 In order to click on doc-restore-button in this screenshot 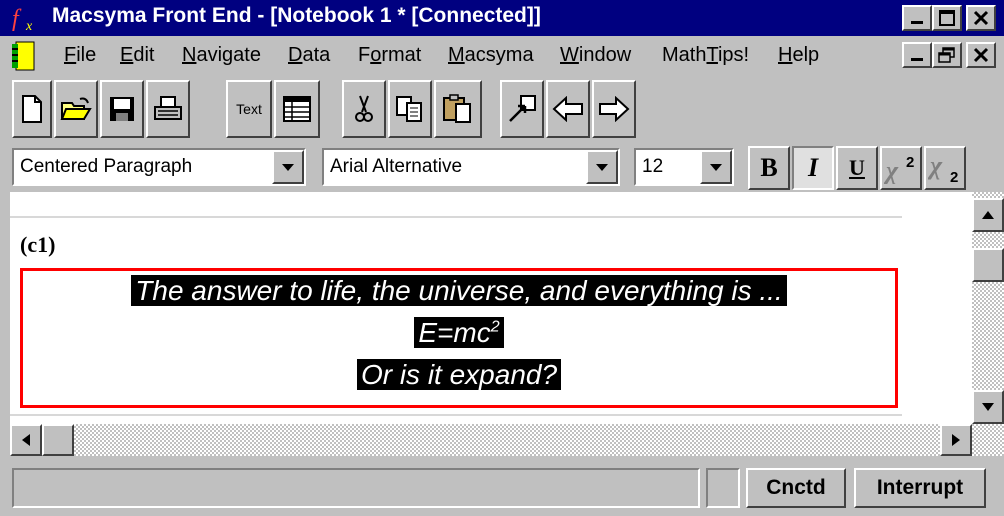, I will do `click(947, 55)`.